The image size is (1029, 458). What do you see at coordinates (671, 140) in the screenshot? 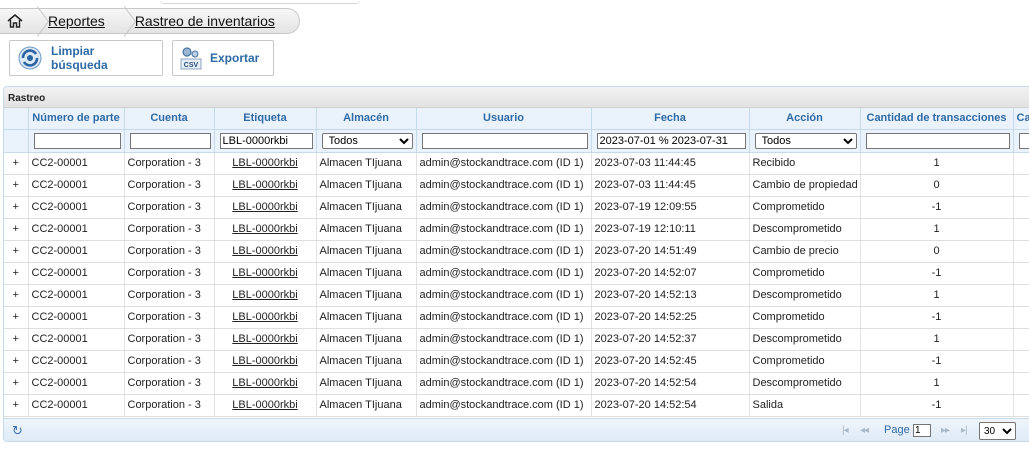
I see `filter-date` at bounding box center [671, 140].